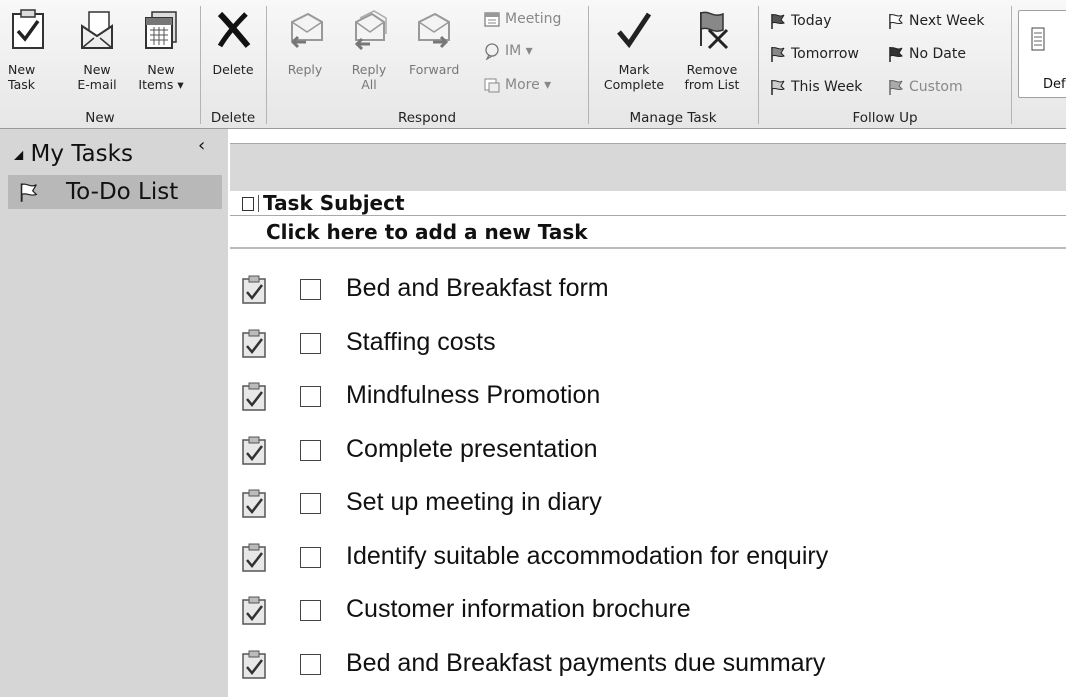 This screenshot has height=697, width=1066. What do you see at coordinates (517, 85) in the screenshot?
I see `more-button: More ▾` at bounding box center [517, 85].